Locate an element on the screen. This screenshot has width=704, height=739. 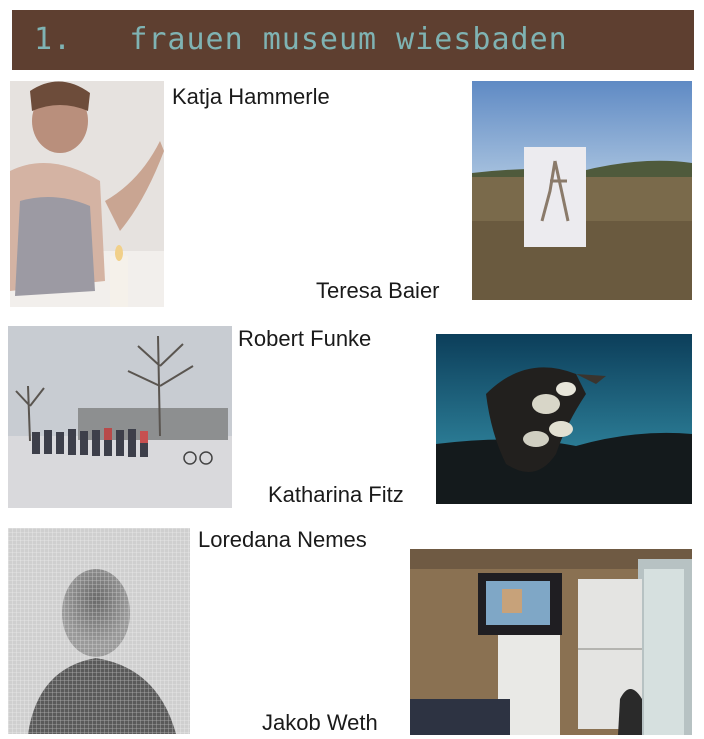
photo-teresa-baier is located at coordinates (582, 190).